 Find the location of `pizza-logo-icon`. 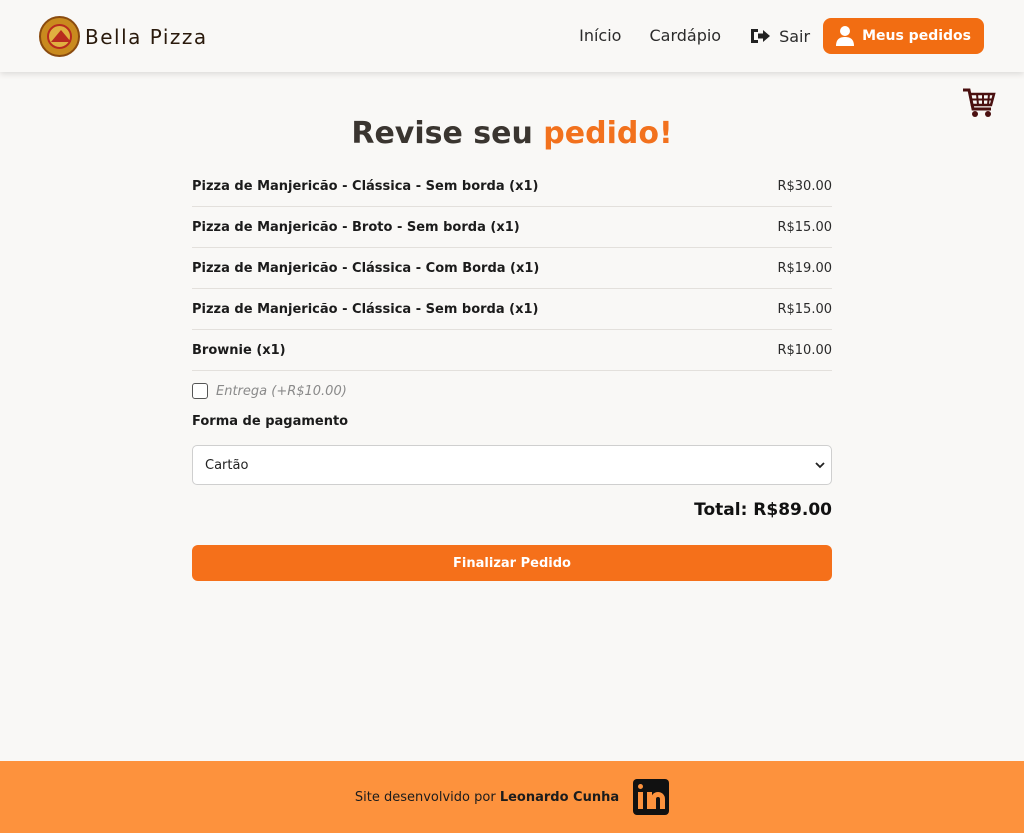

pizza-logo-icon is located at coordinates (59, 36).